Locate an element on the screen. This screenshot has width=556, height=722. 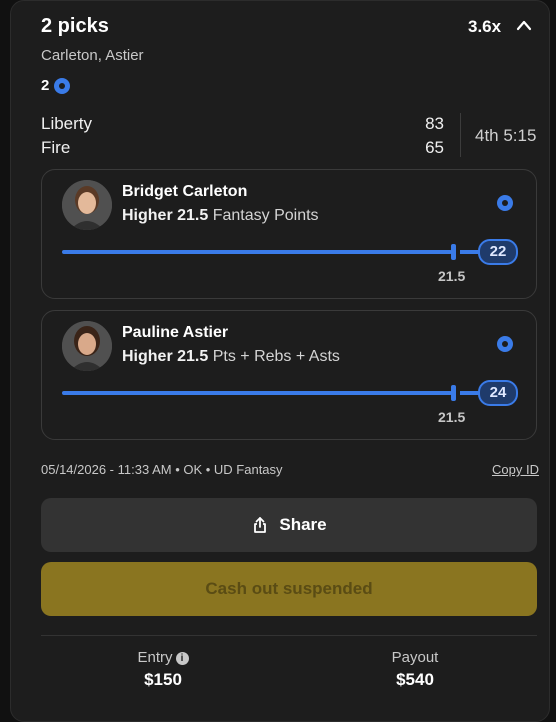
team-2-score: 65 is located at coordinates (434, 147).